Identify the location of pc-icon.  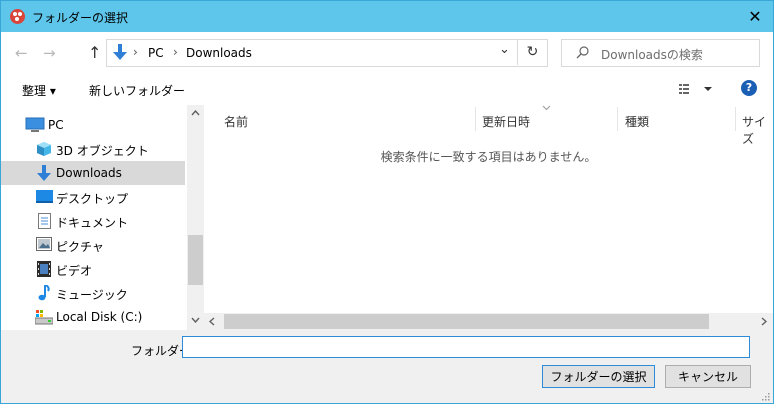
(35, 125).